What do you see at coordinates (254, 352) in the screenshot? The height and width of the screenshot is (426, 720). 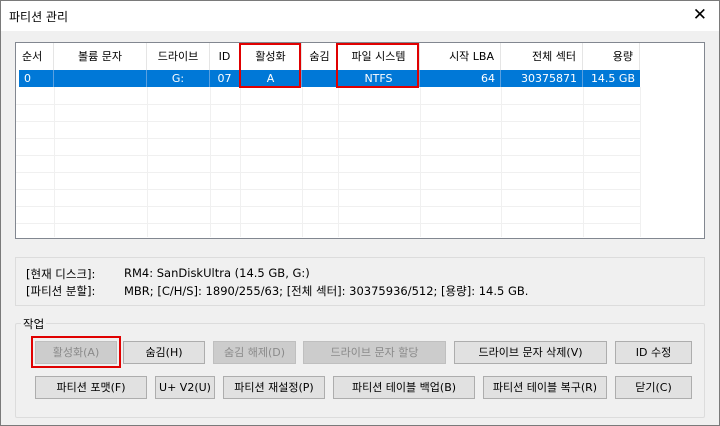 I see `unhide-button: 숨김 해제(D)` at bounding box center [254, 352].